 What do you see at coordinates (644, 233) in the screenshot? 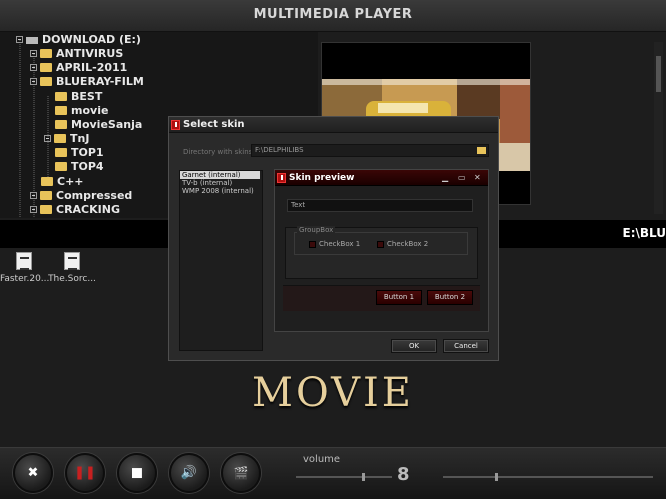
I see `current-path: E:\BLU` at bounding box center [644, 233].